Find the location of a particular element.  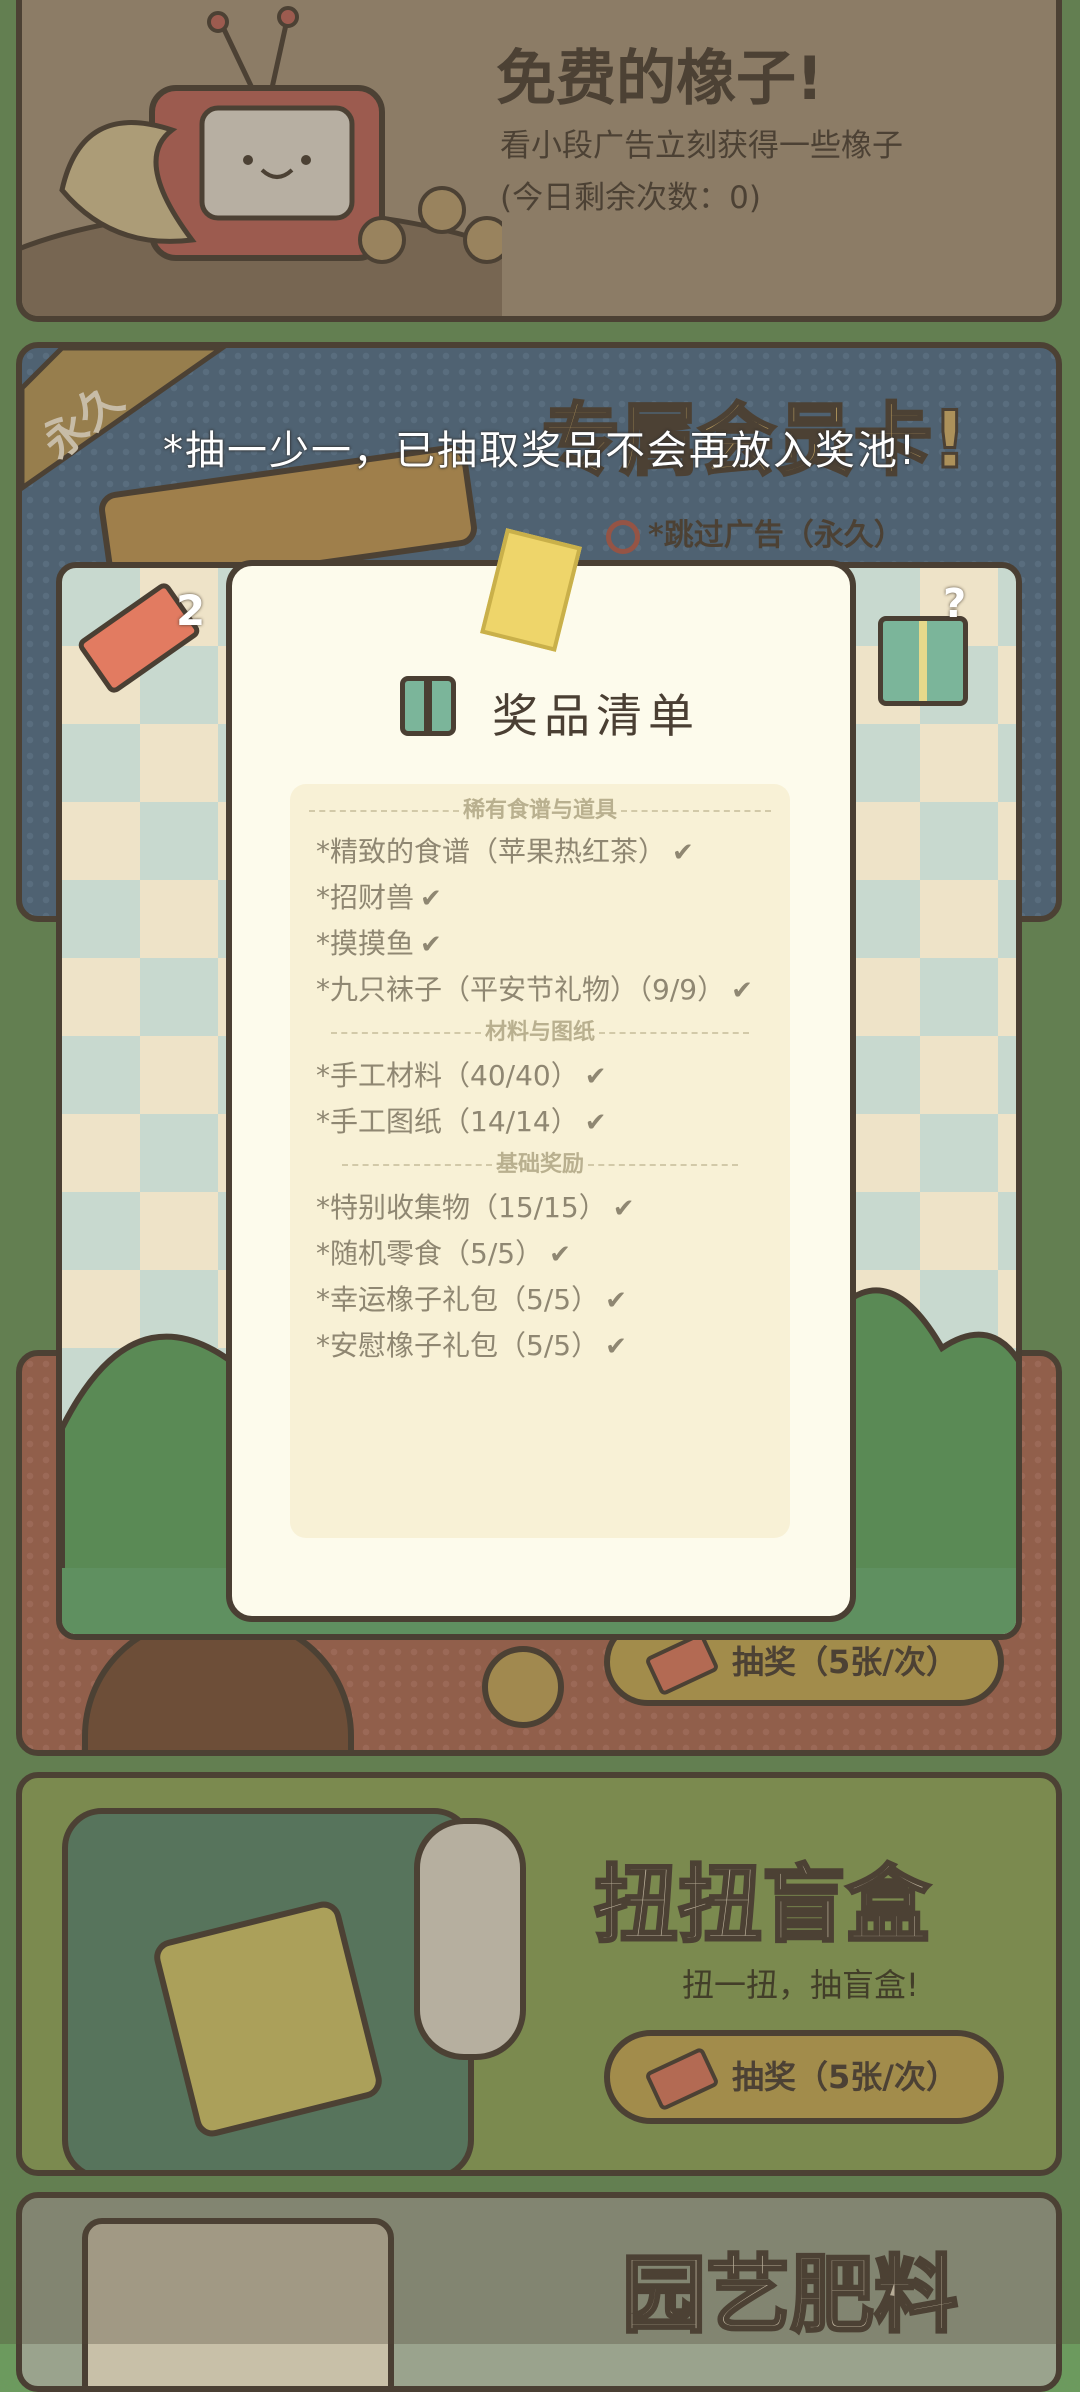

list-item: *九只袜子（平安节礼物）（9/9） ✔ is located at coordinates (534, 989).